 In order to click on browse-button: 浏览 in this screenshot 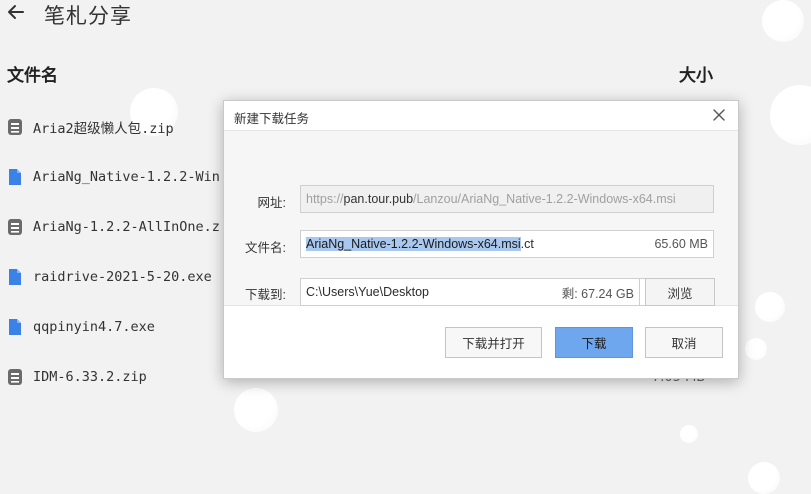, I will do `click(680, 292)`.